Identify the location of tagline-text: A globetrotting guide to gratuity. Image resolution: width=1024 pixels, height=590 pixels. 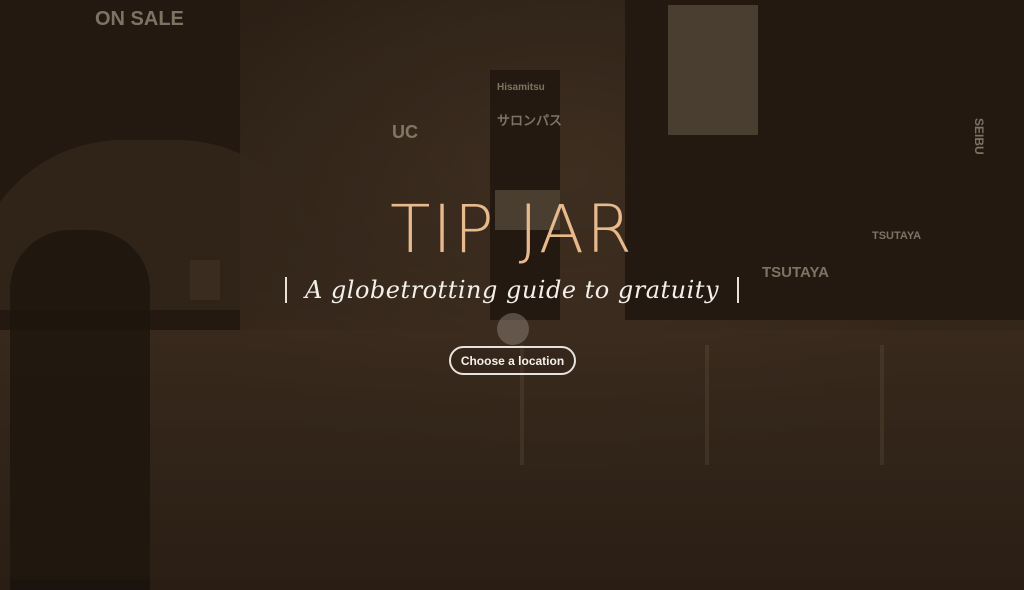
(512, 290).